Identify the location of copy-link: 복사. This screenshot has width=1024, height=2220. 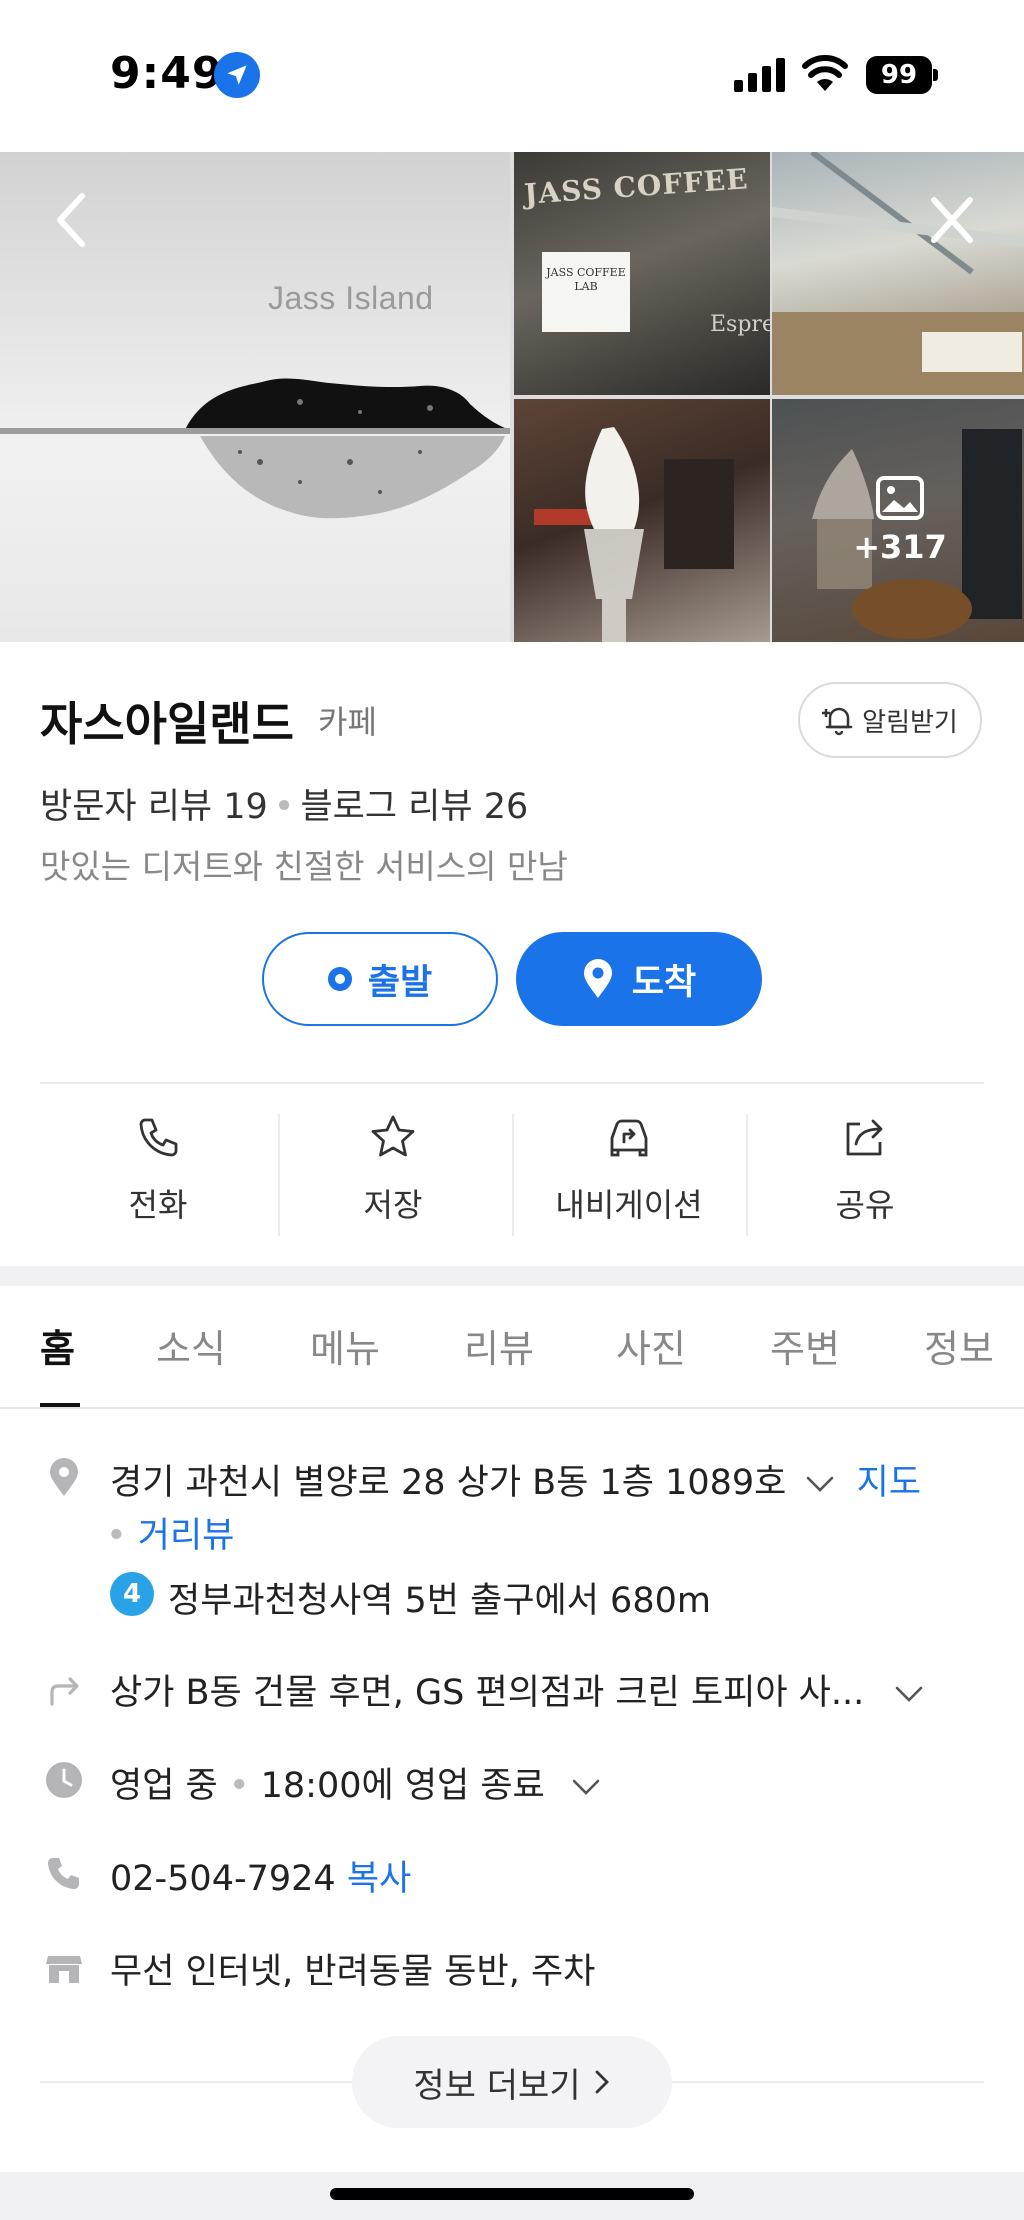
(379, 1879).